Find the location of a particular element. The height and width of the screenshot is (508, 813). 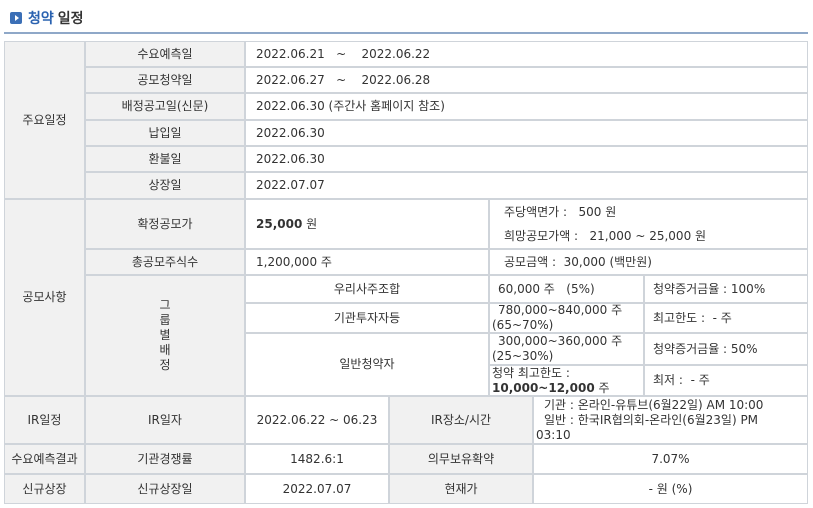

employee-shares: 60,000 주 (5%) is located at coordinates (566, 289).